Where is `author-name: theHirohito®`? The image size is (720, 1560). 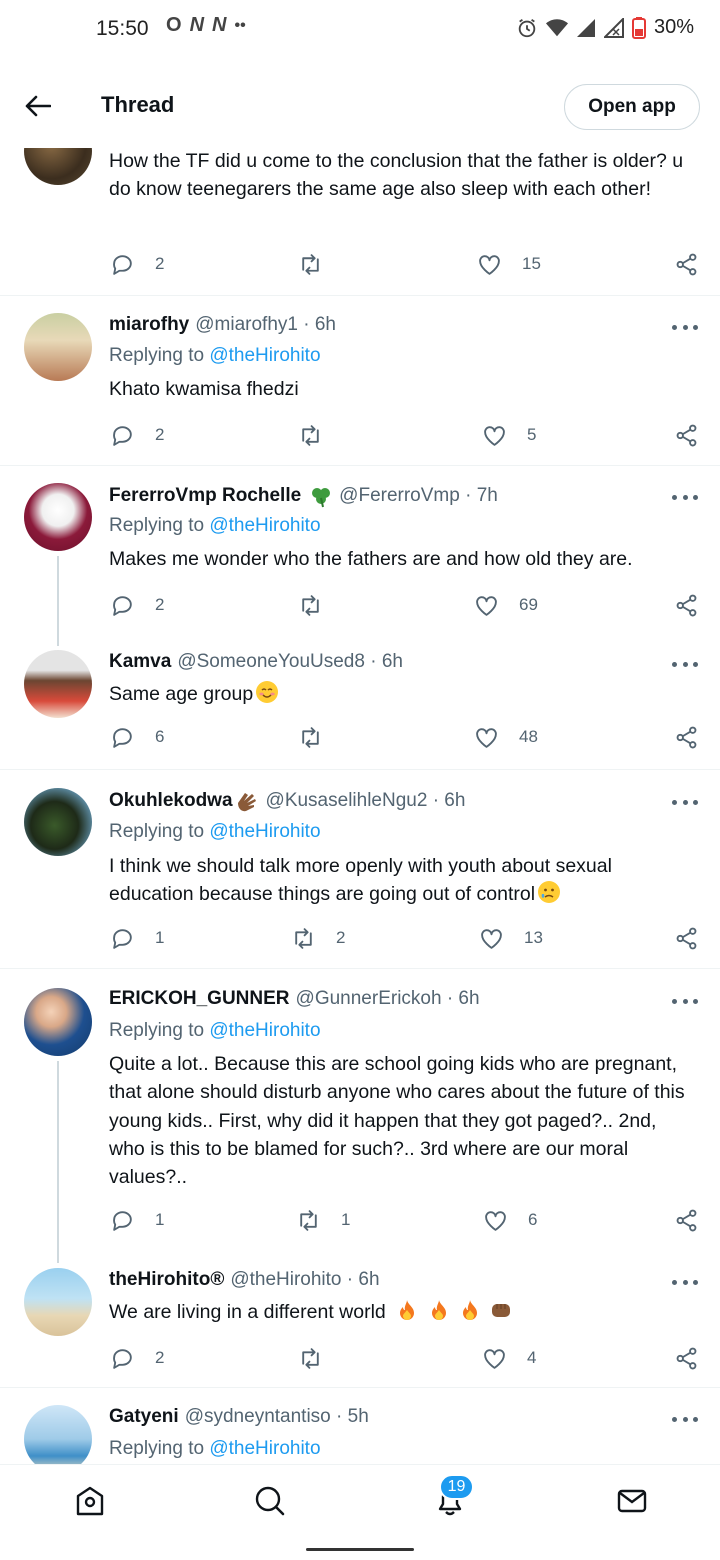 author-name: theHirohito® is located at coordinates (166, 1280).